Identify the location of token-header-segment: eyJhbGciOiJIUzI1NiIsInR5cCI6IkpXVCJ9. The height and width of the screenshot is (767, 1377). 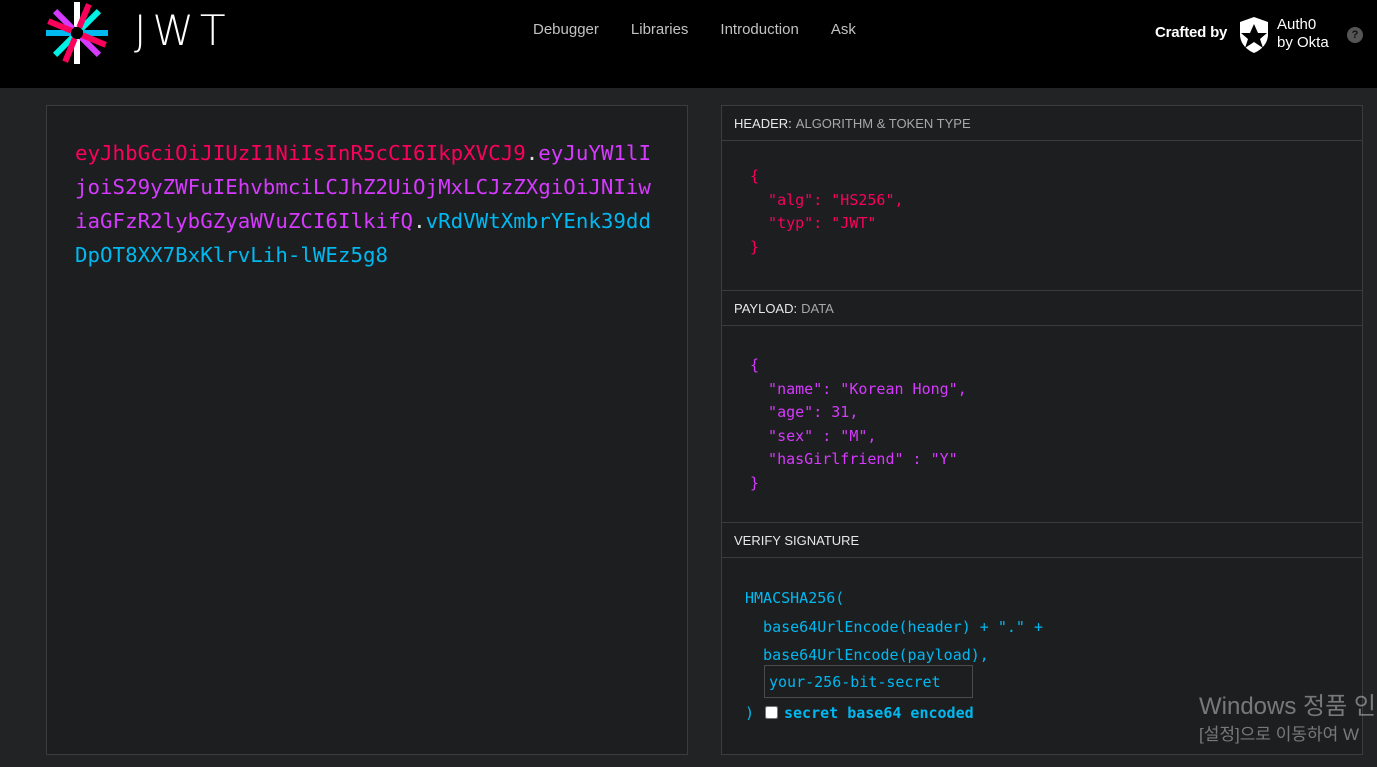
(300, 153).